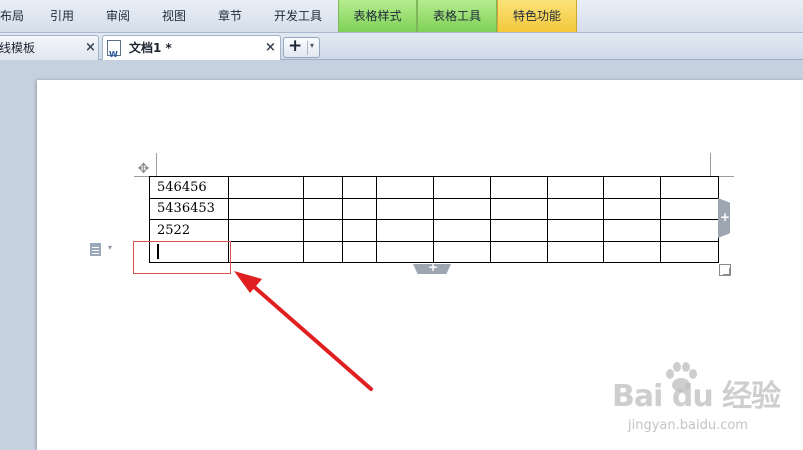 This screenshot has height=450, width=803. What do you see at coordinates (311, 337) in the screenshot?
I see `arrow-shaft` at bounding box center [311, 337].